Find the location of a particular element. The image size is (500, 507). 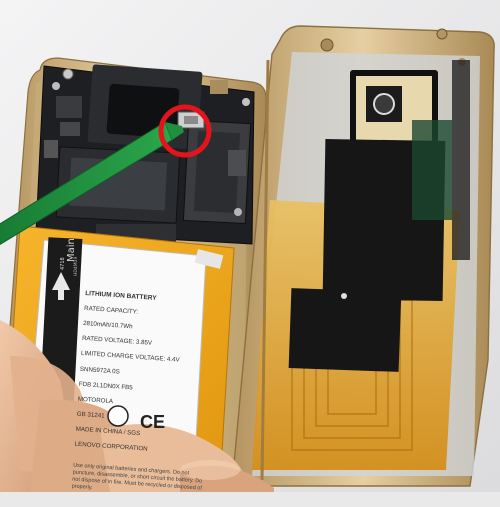

battery-line: FDB 2L1DN0X FB5 is located at coordinates (105, 386).